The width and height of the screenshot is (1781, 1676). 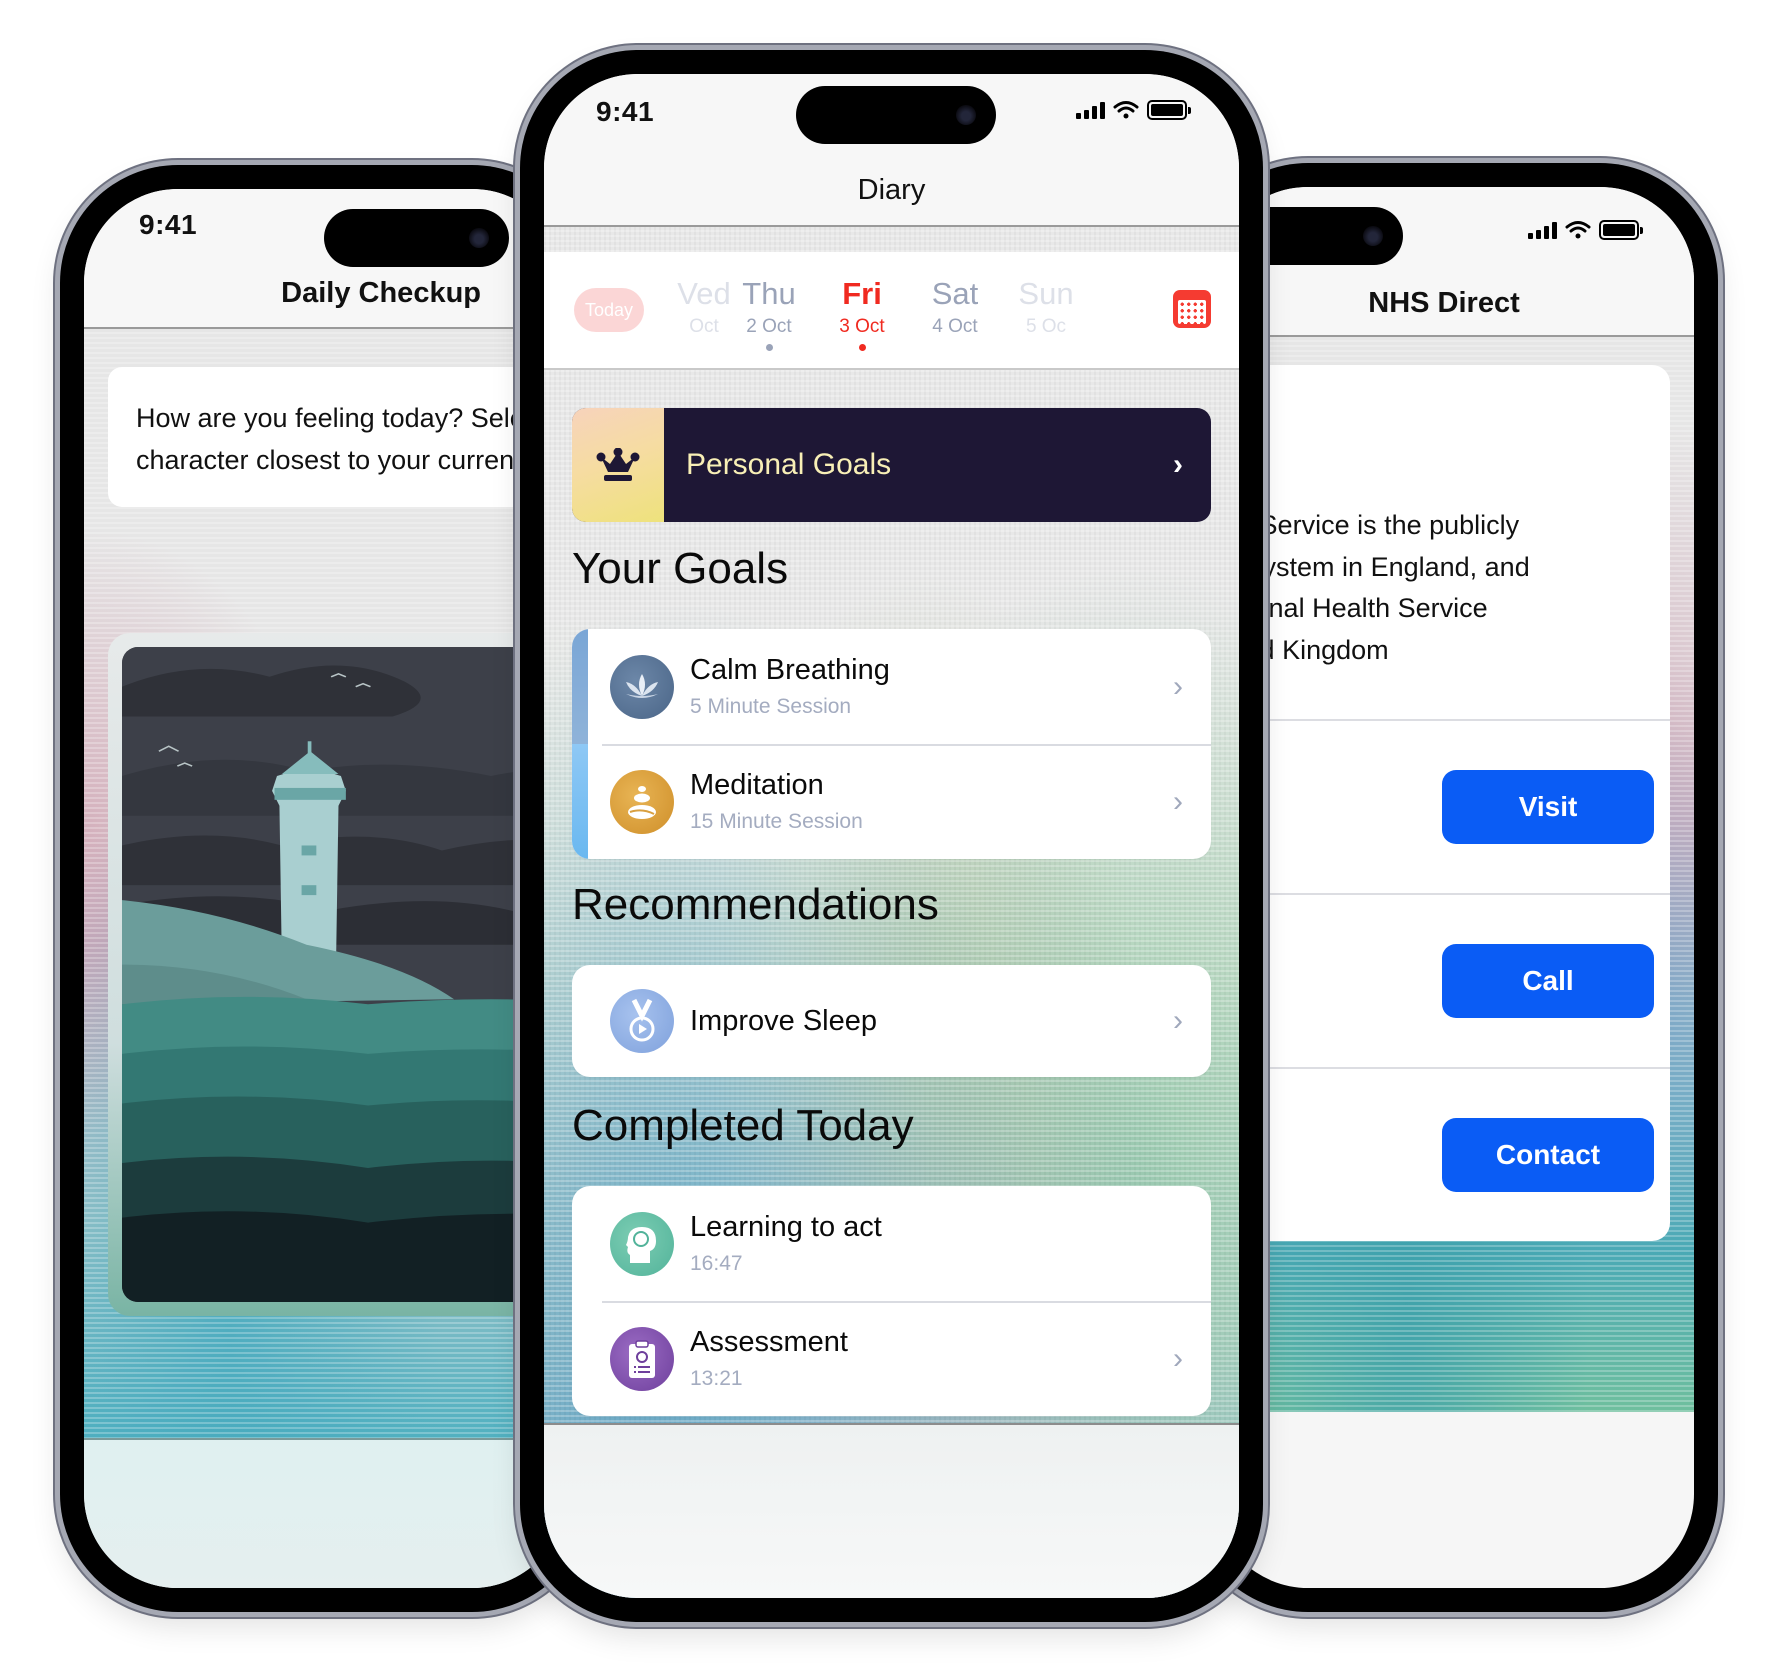 What do you see at coordinates (789, 464) in the screenshot?
I see `personal-goals-label: Personal Goals` at bounding box center [789, 464].